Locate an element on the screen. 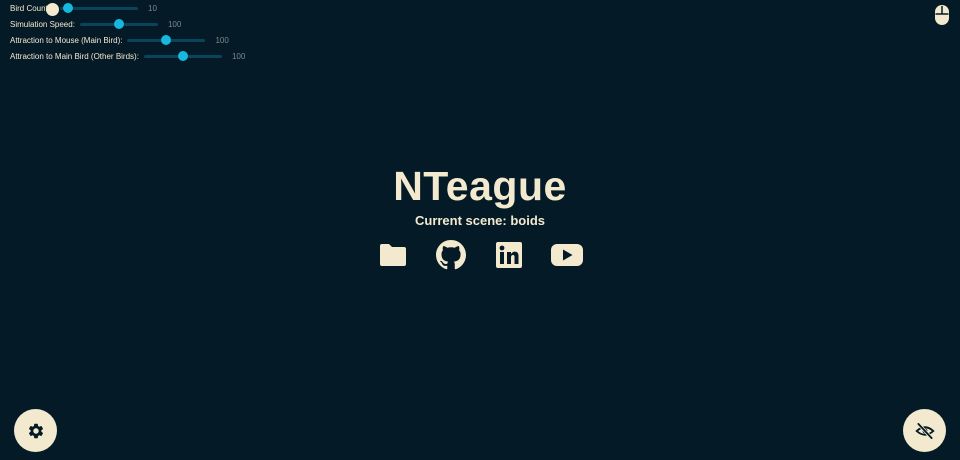  main-bird-attraction-slider is located at coordinates (182, 56).